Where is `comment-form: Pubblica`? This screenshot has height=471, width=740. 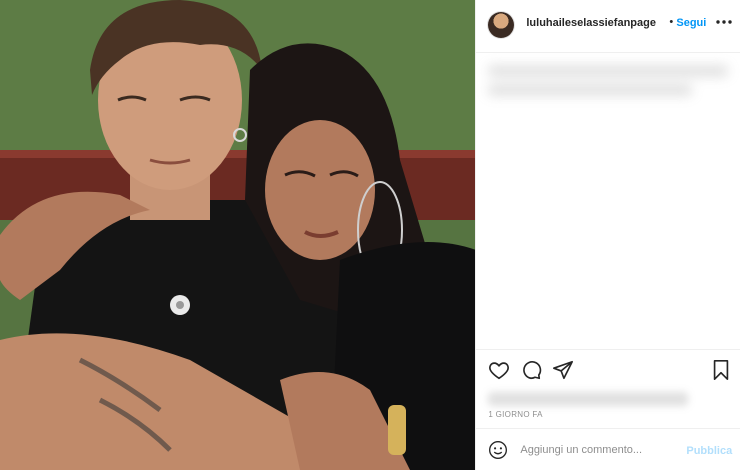 comment-form: Pubblica is located at coordinates (608, 449).